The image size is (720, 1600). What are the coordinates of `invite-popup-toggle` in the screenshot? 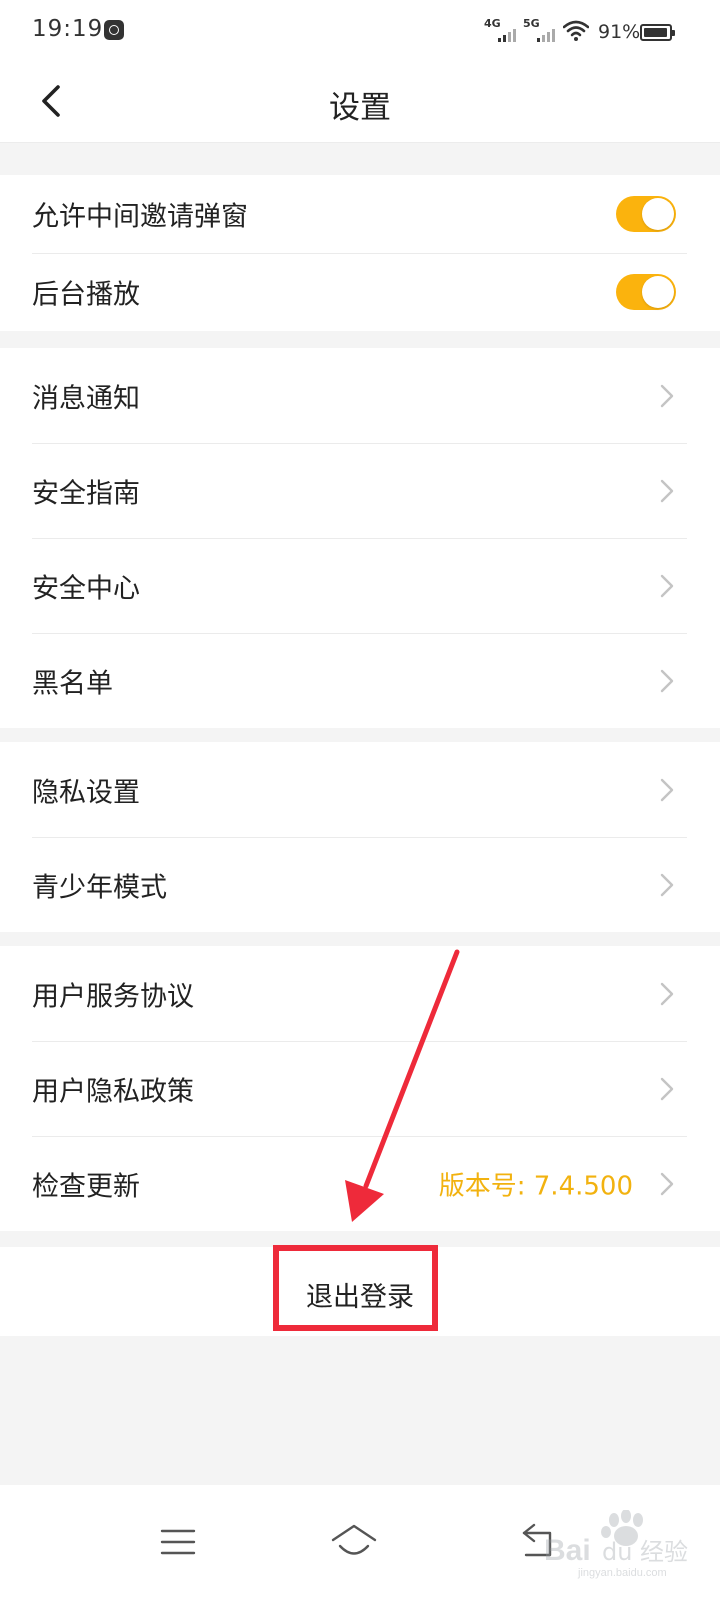 It's located at (646, 214).